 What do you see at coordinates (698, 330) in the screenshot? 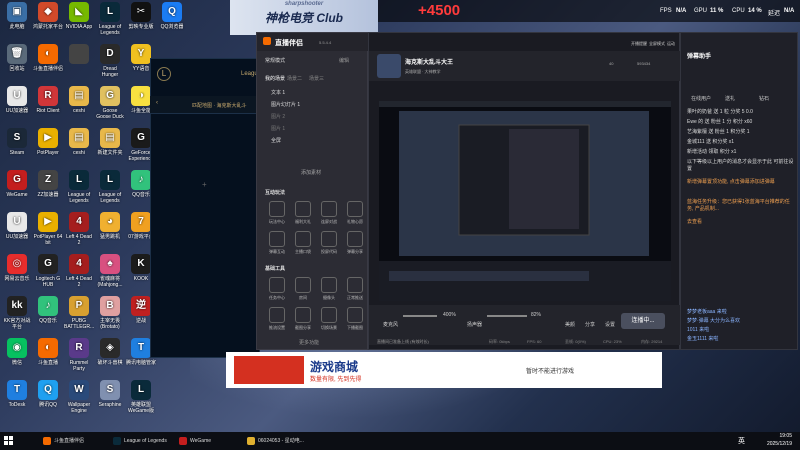
I see `chat-bottom-message: 1011 来啦` at bounding box center [698, 330].